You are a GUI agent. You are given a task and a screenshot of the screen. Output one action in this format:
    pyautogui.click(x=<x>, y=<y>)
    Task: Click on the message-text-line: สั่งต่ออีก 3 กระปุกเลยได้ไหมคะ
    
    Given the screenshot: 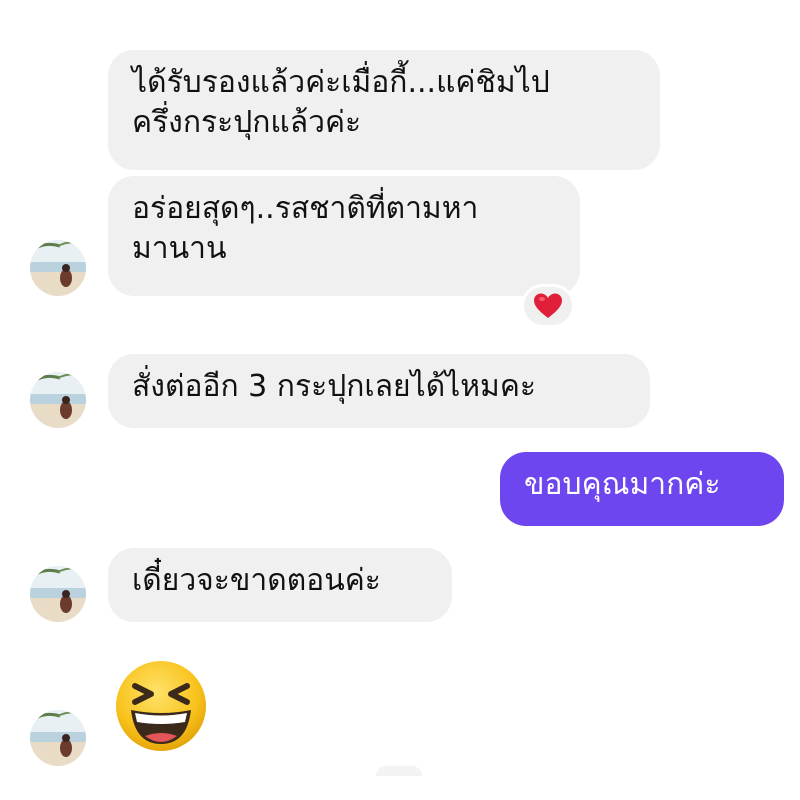 What is the action you would take?
    pyautogui.click(x=334, y=386)
    